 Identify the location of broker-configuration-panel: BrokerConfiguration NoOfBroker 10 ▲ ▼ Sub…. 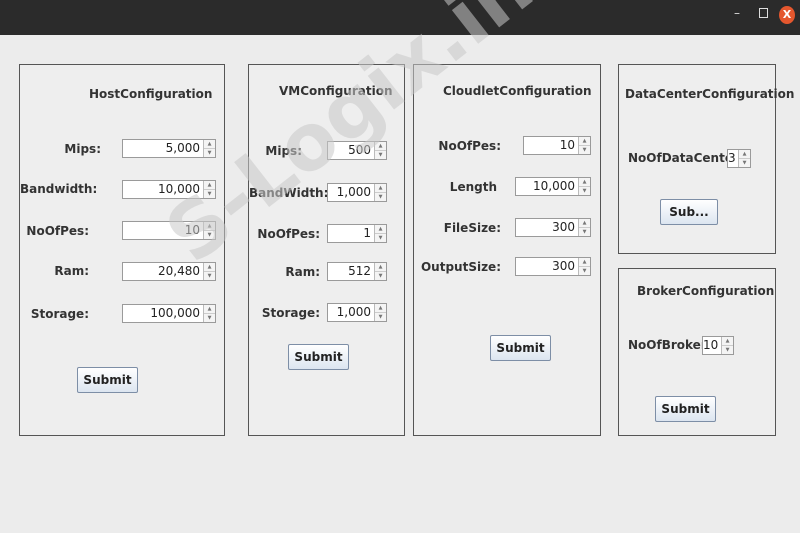
(697, 352).